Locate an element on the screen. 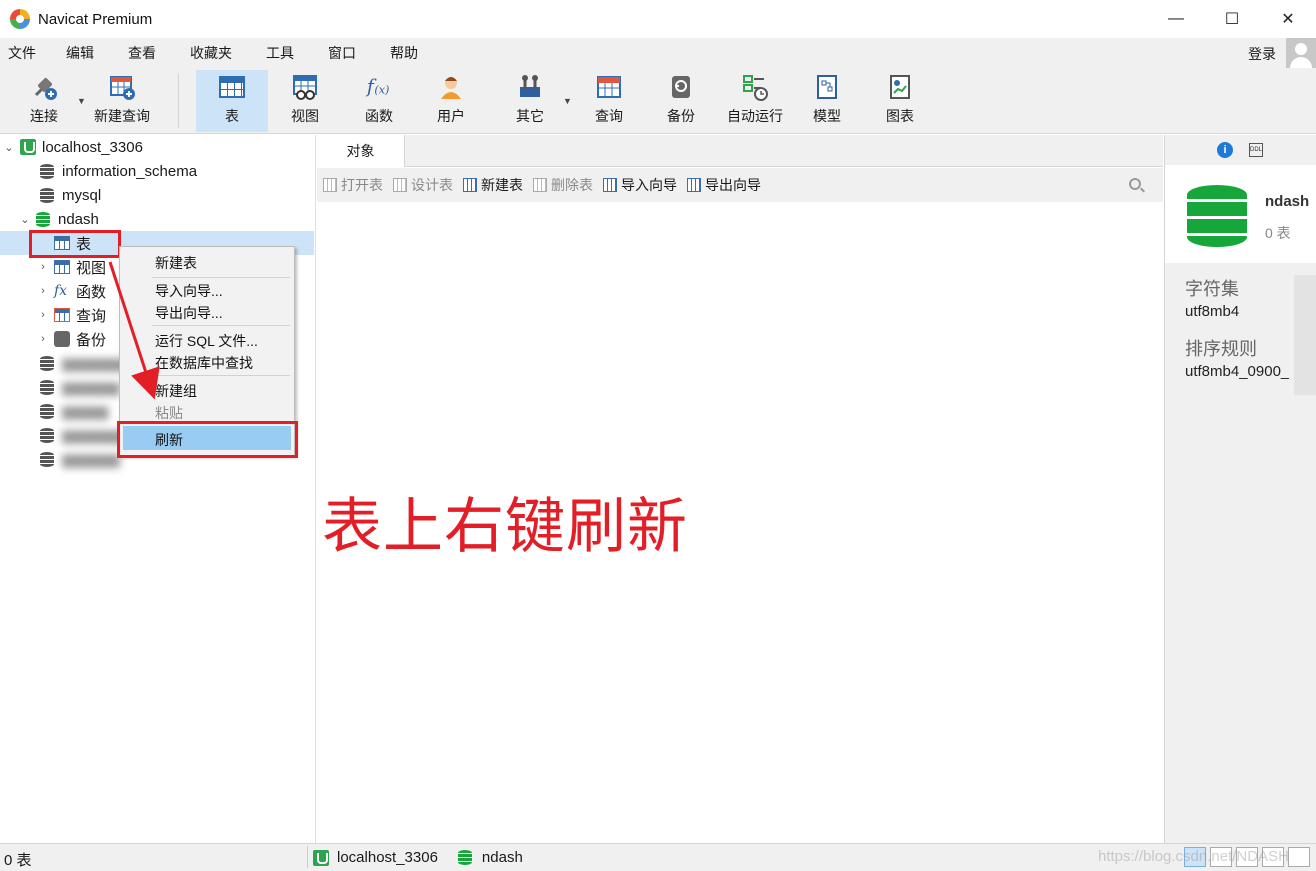 Image resolution: width=1316 pixels, height=871 pixels. query-icon is located at coordinates (609, 87).